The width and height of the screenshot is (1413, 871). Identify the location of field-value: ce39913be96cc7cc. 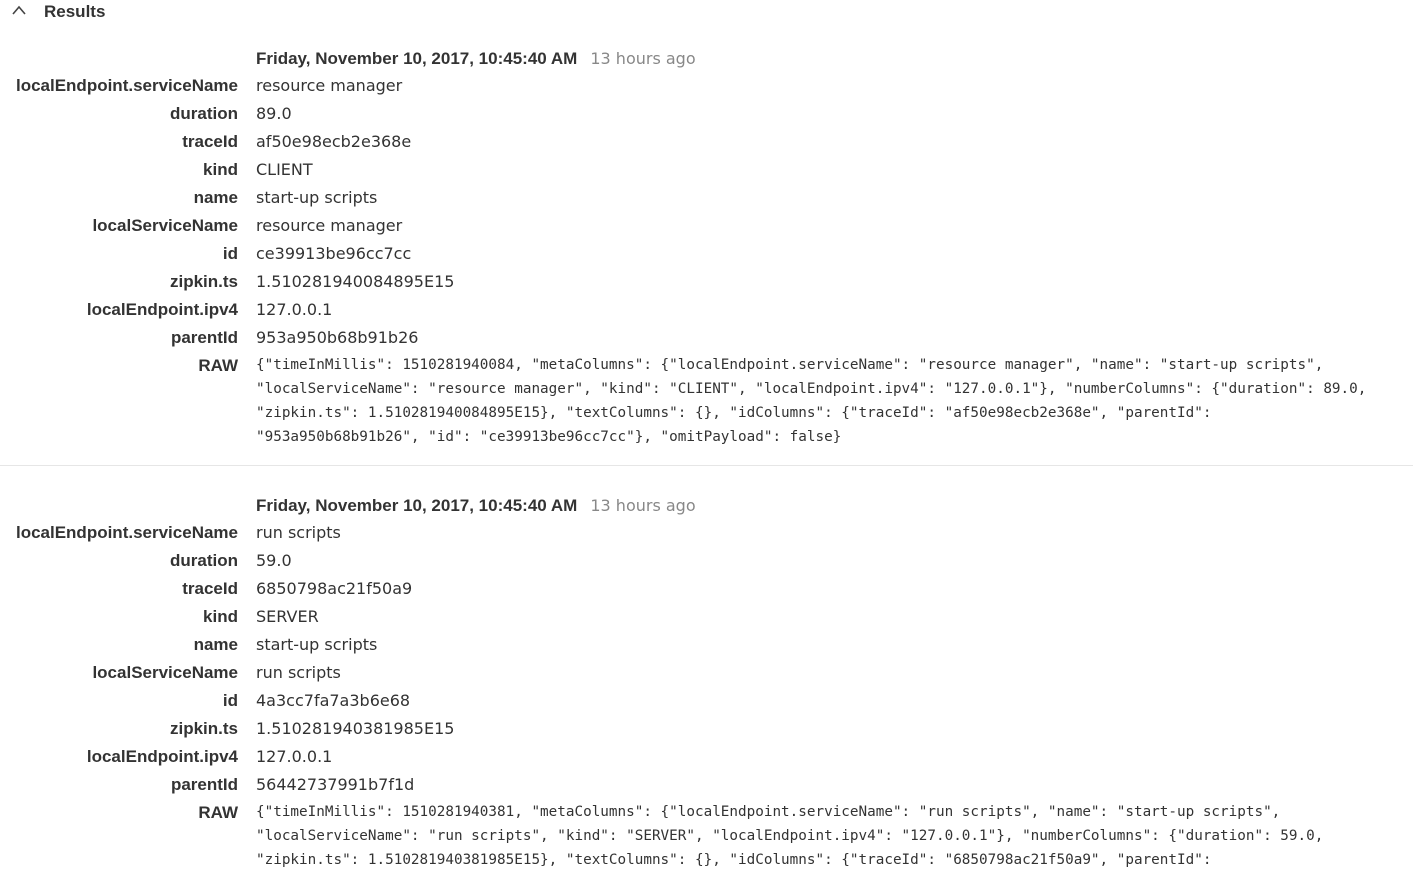
(334, 253).